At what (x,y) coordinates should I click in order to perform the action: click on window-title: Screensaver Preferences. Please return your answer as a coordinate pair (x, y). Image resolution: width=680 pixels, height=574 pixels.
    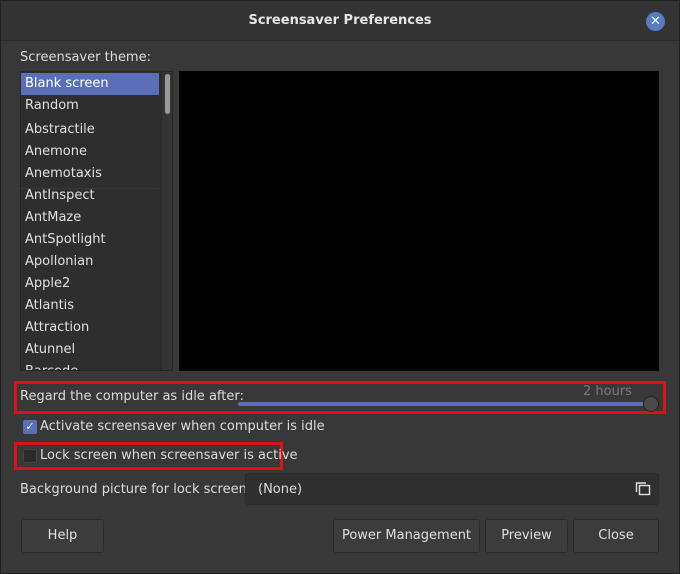
    Looking at the image, I should click on (340, 20).